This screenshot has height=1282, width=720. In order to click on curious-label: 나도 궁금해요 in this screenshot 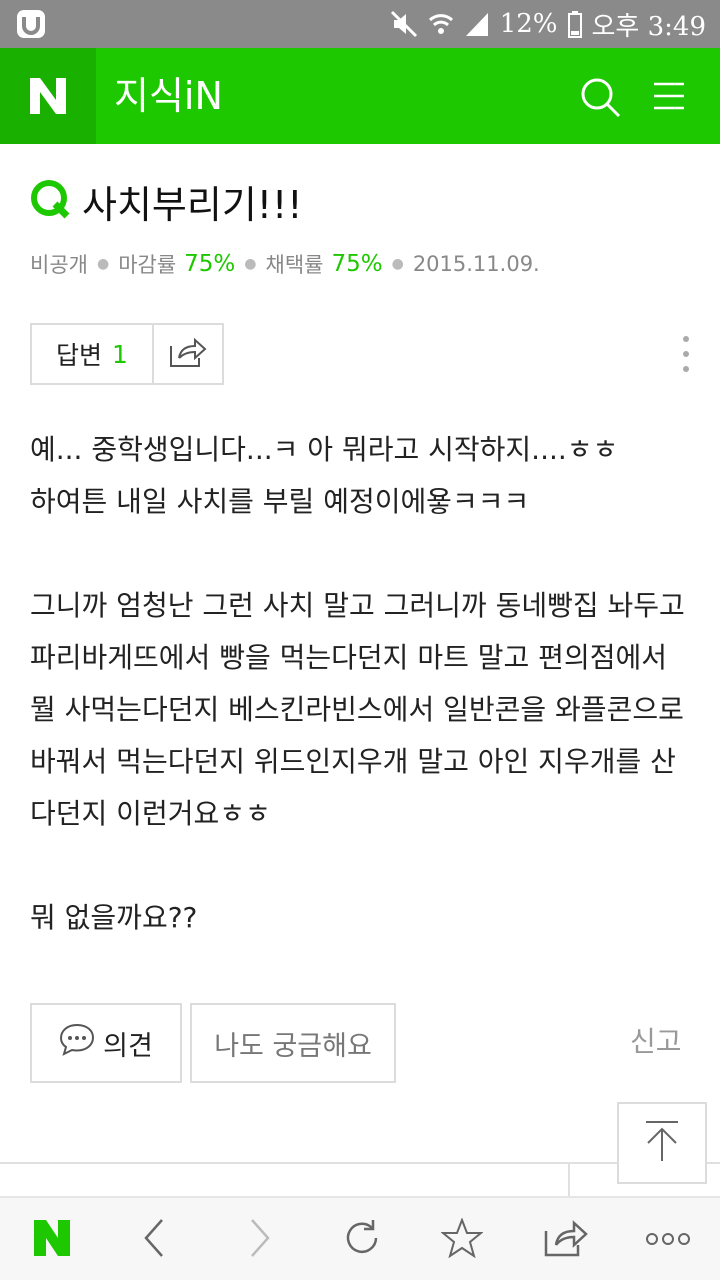, I will do `click(293, 1046)`.